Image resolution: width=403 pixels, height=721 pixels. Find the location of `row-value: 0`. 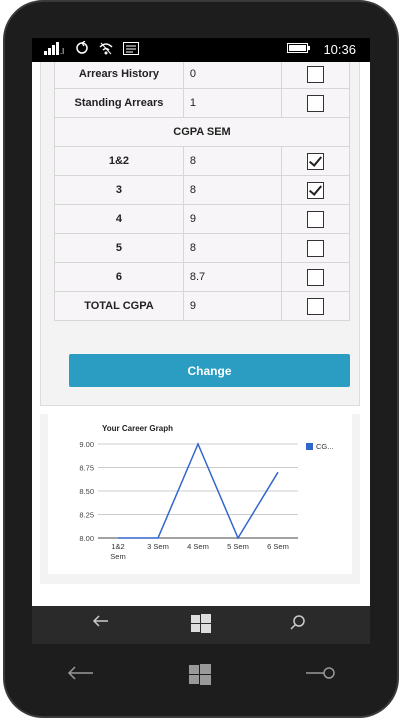

row-value: 0 is located at coordinates (232, 75).